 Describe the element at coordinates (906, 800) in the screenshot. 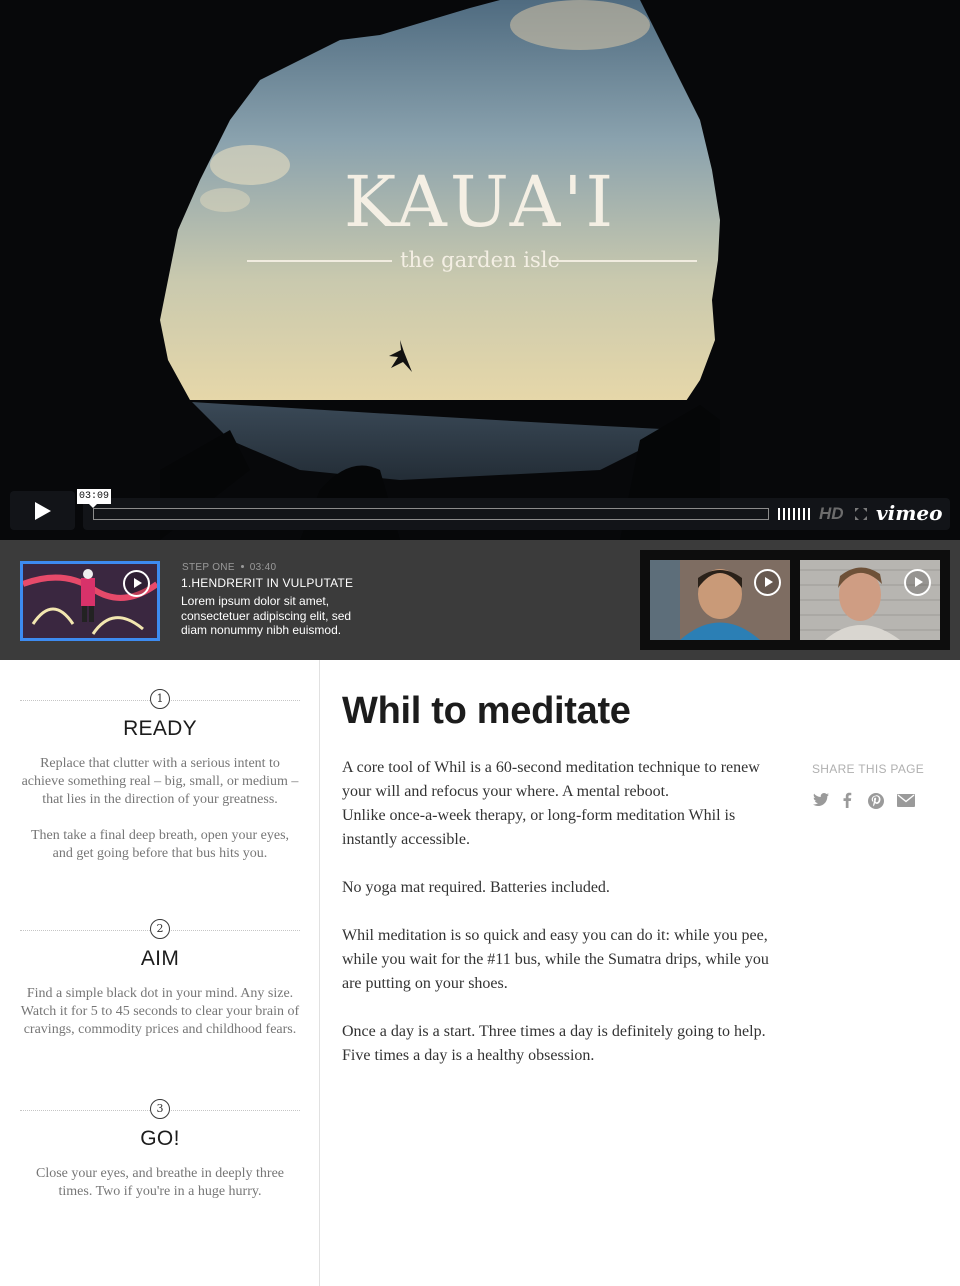

I see `email-icon` at that location.